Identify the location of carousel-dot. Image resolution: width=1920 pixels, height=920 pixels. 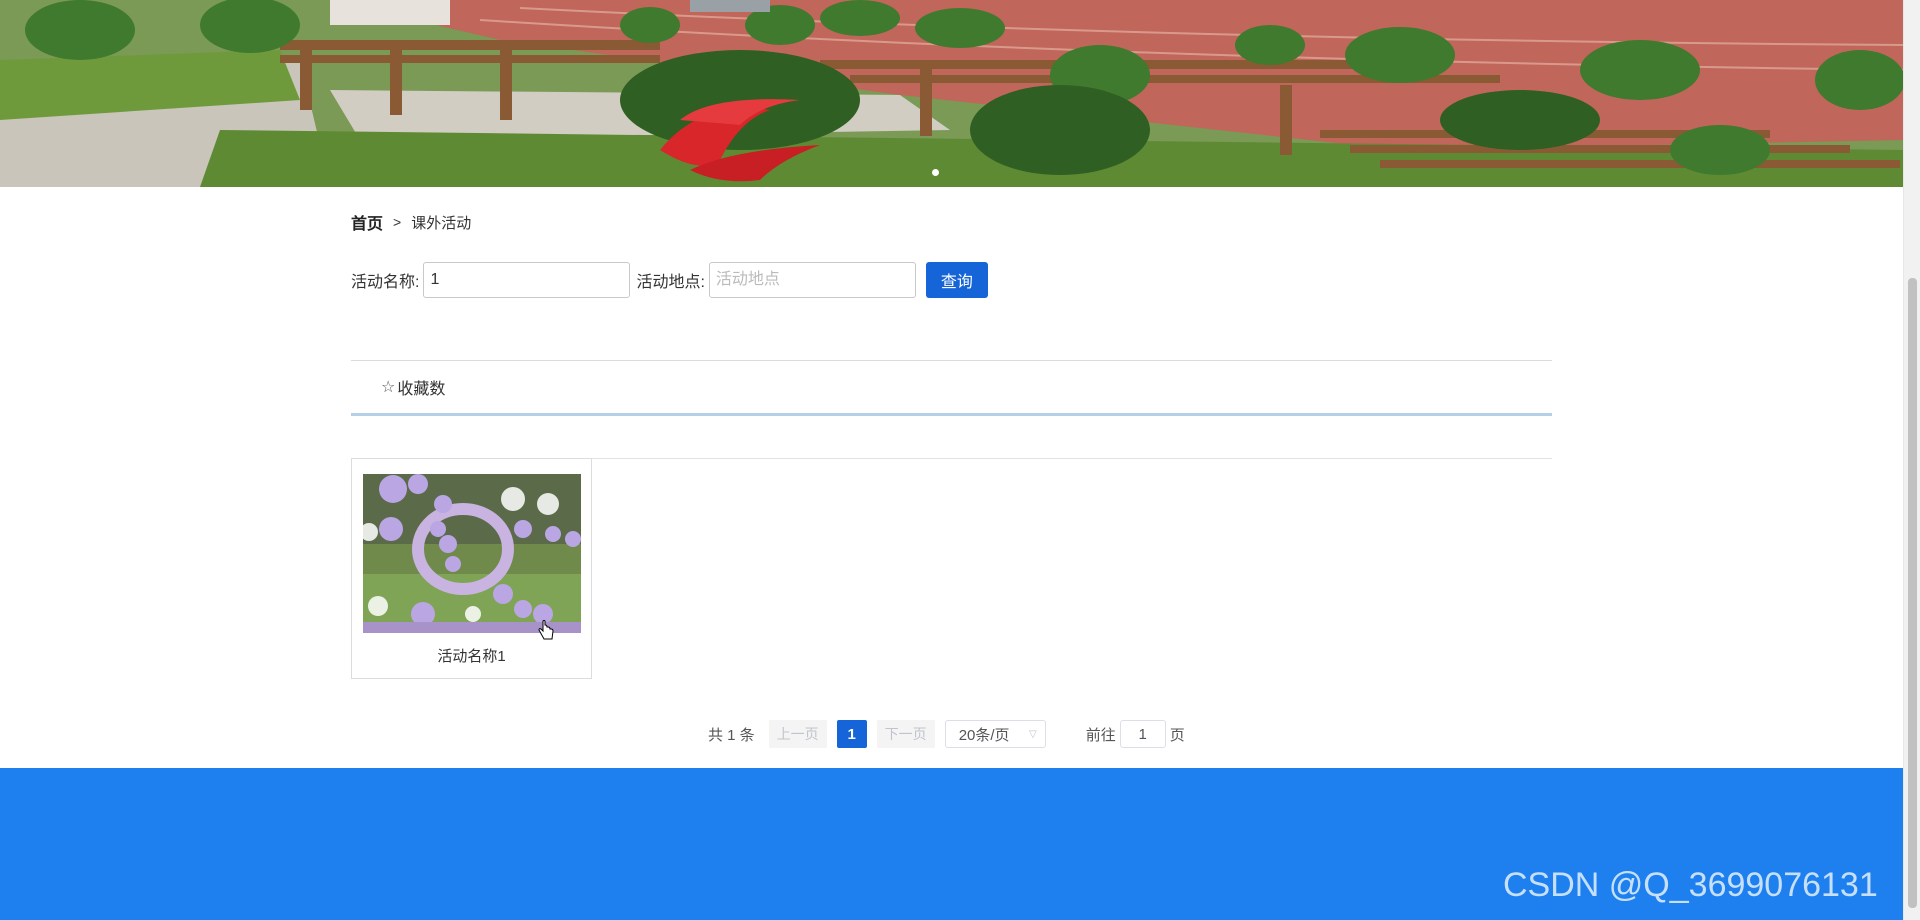
(935, 172).